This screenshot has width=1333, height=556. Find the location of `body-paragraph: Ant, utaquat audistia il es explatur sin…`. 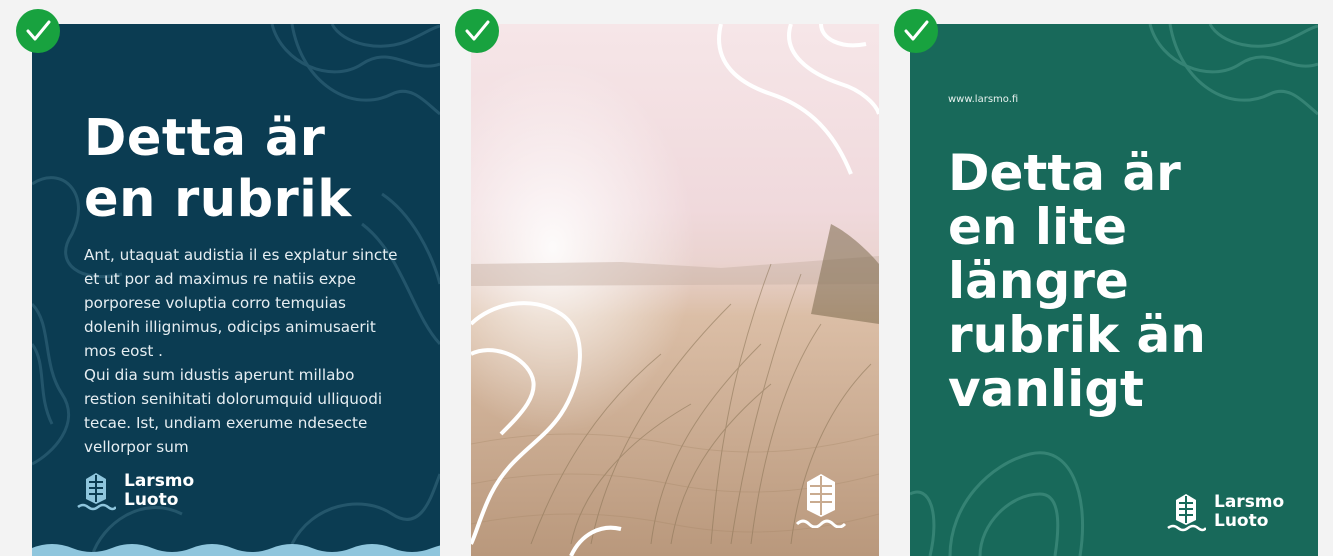

body-paragraph: Ant, utaquat audistia il es explatur sin… is located at coordinates (241, 303).